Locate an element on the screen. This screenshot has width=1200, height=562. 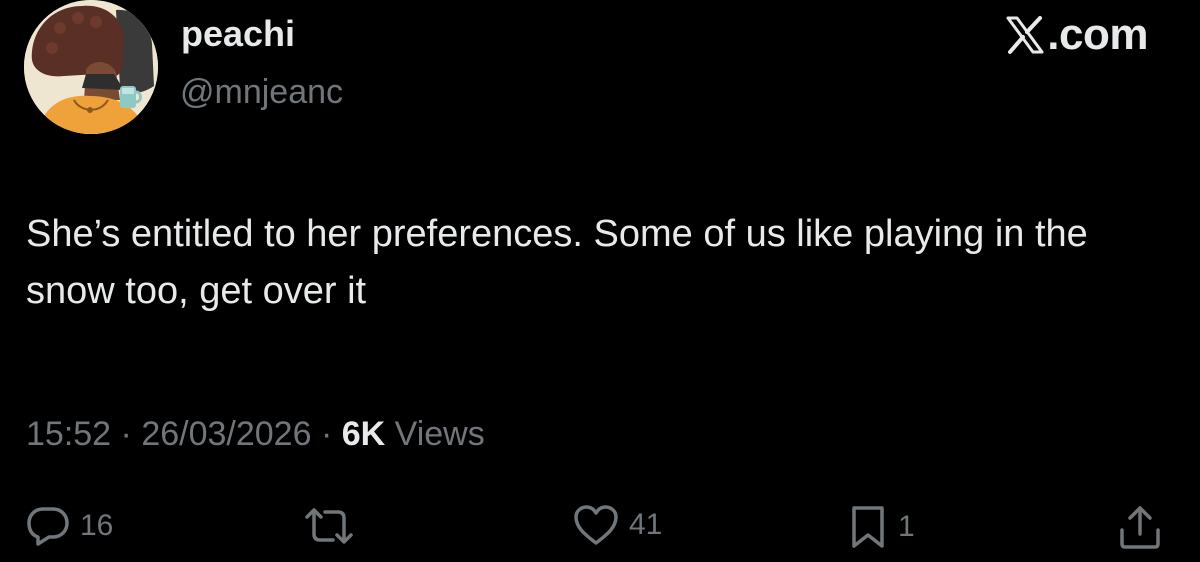
display-name: peachi is located at coordinates (238, 34).